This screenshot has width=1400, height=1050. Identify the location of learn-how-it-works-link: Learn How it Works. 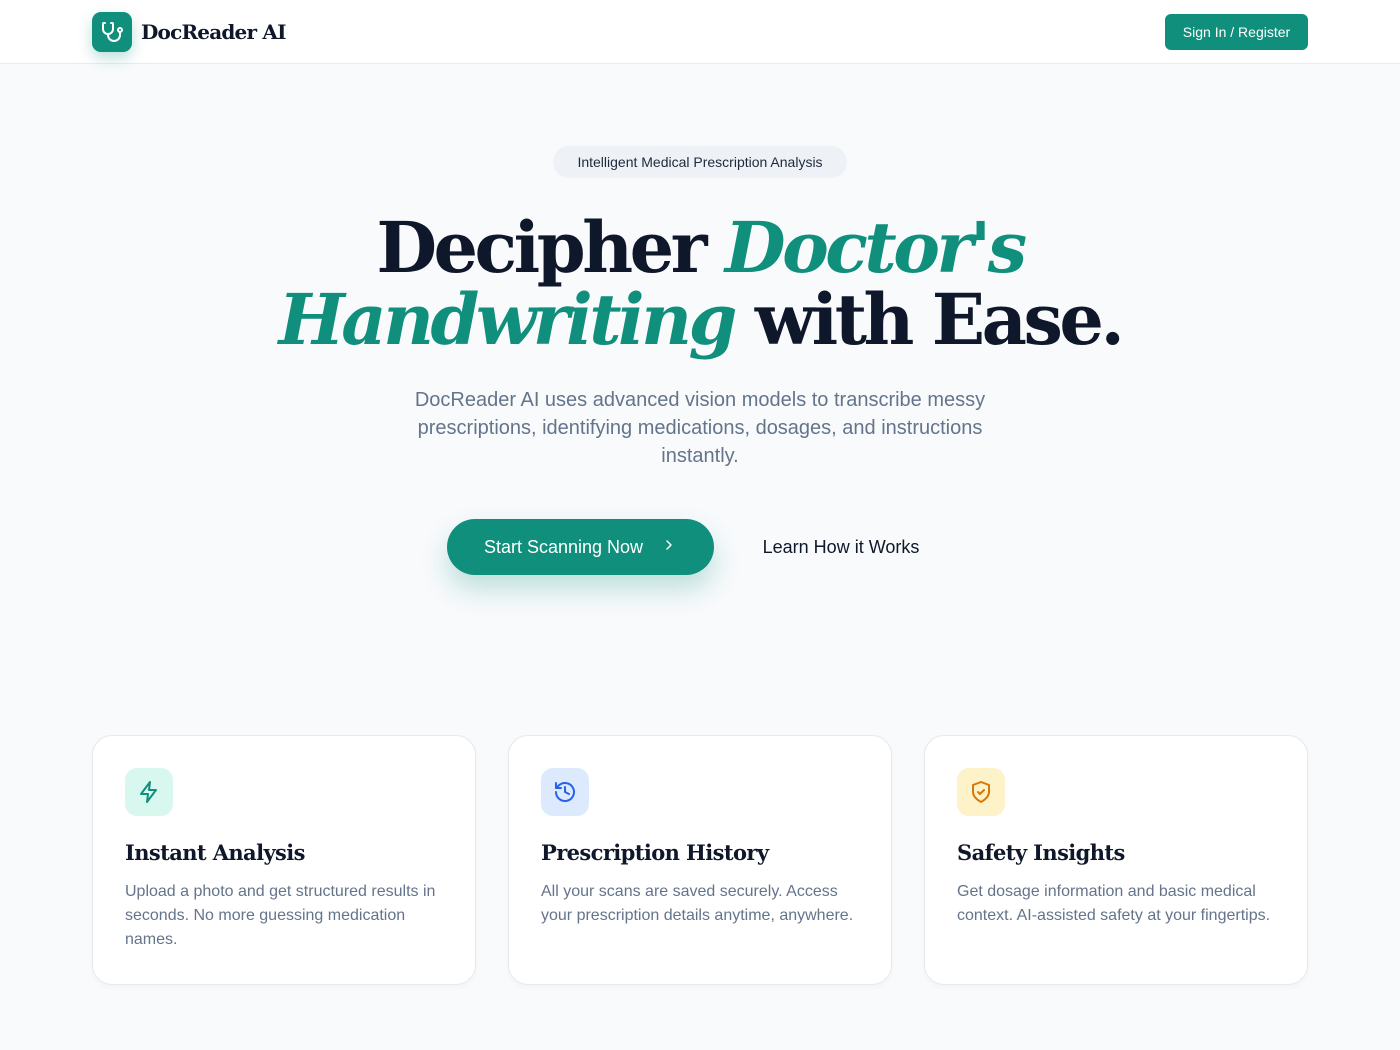
(841, 547).